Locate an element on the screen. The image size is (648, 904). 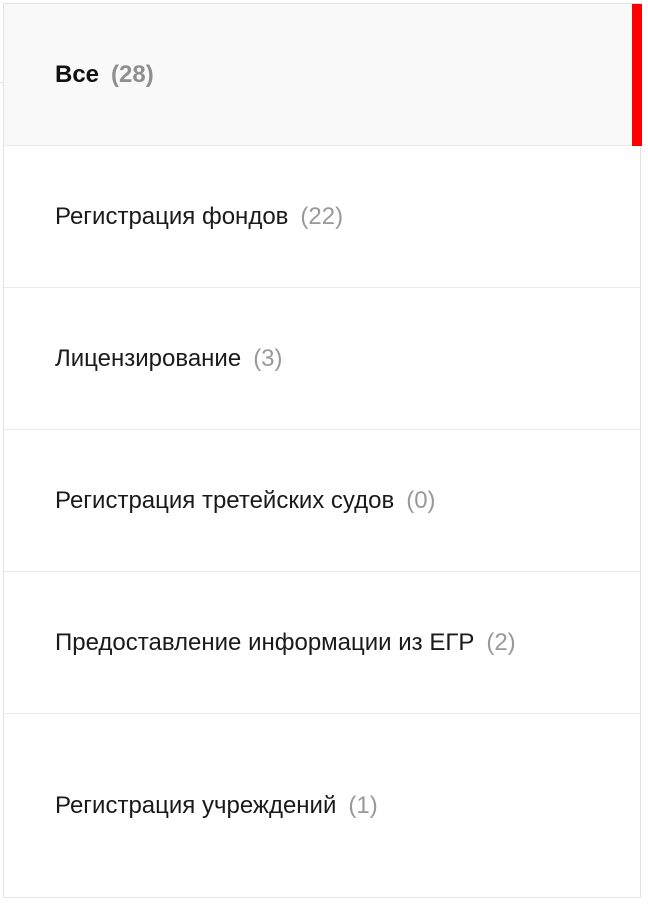
category-label: Предоставление информации из ЕГР is located at coordinates (265, 642).